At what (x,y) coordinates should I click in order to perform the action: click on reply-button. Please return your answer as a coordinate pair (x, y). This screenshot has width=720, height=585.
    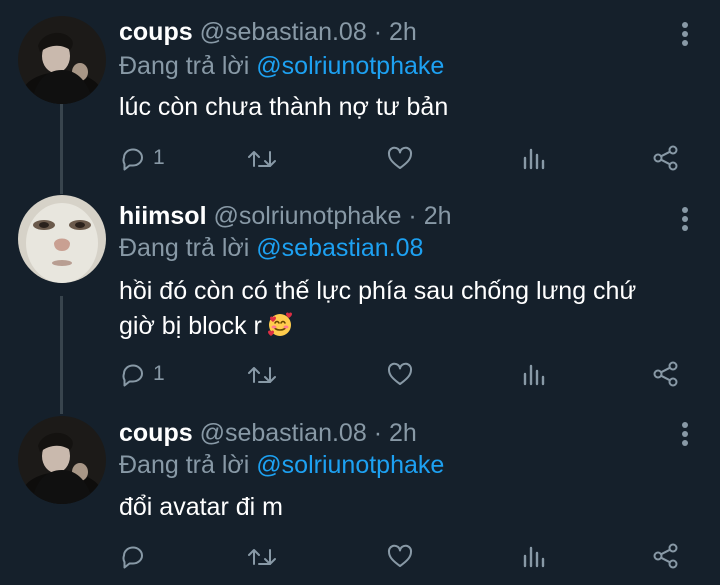
    Looking at the image, I should click on (136, 556).